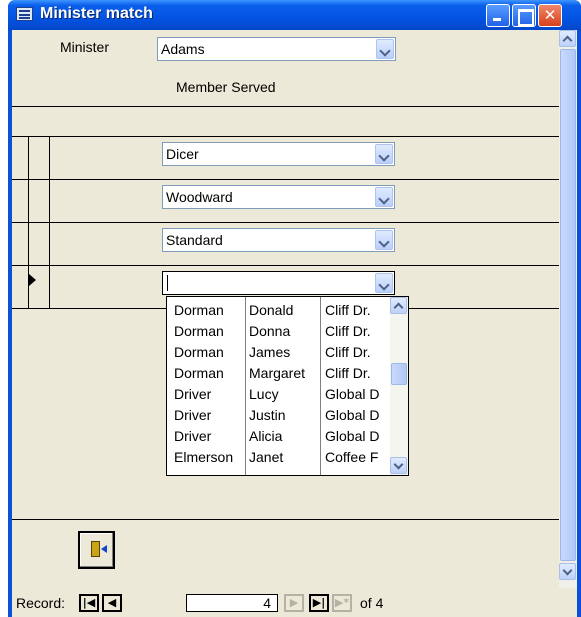 This screenshot has width=581, height=617. What do you see at coordinates (278, 240) in the screenshot?
I see `member-combo-3: Standard` at bounding box center [278, 240].